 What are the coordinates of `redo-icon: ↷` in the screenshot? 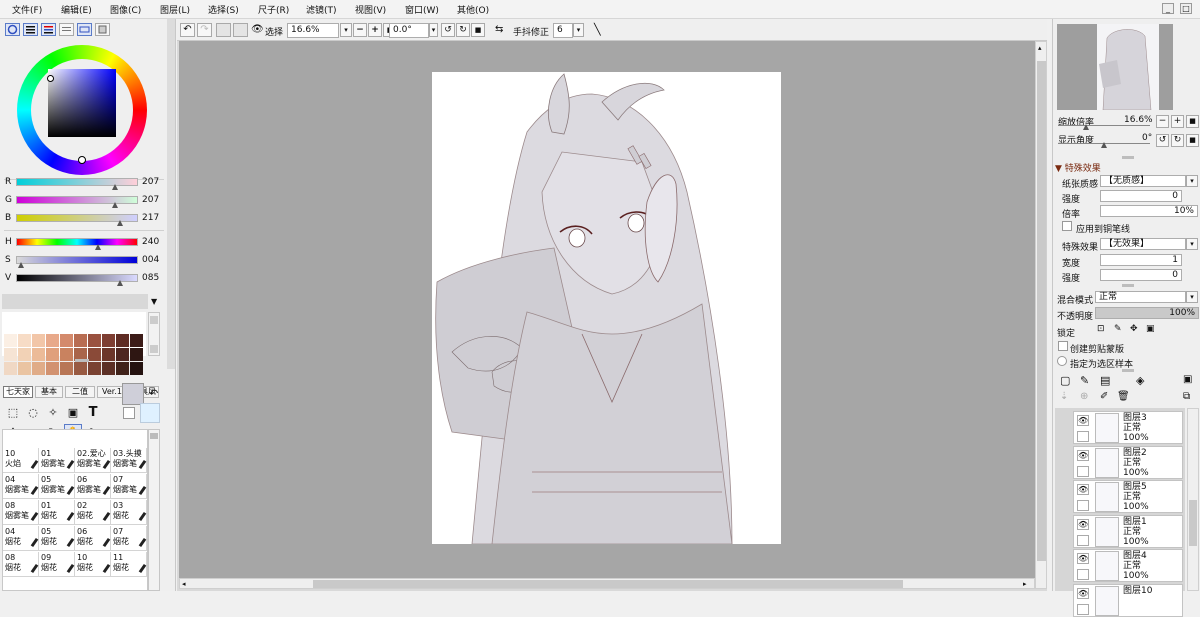 It's located at (204, 30).